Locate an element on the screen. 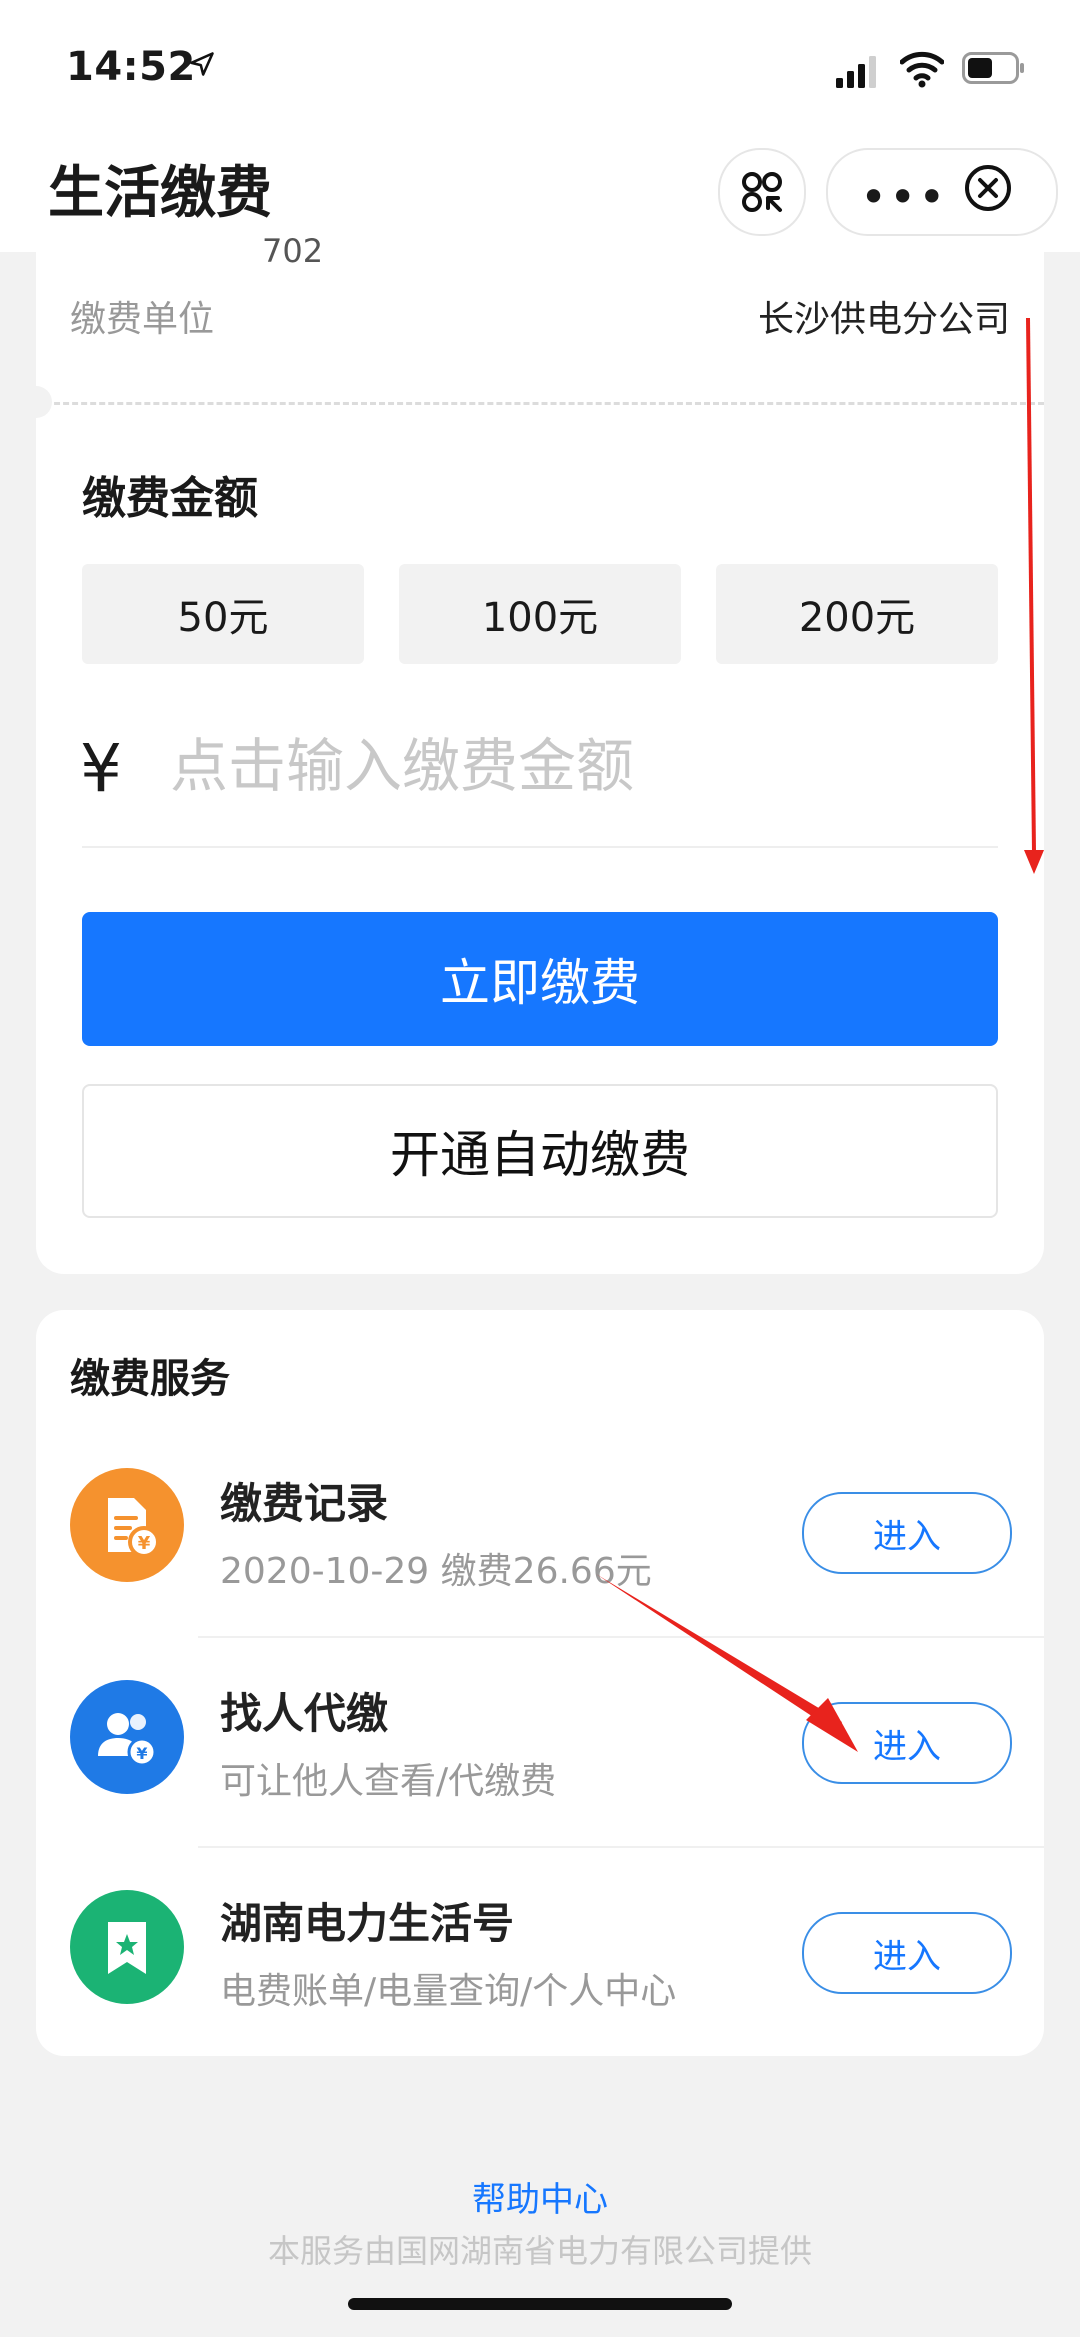 This screenshot has width=1080, height=2337. enter-button-records: 进入 is located at coordinates (907, 1533).